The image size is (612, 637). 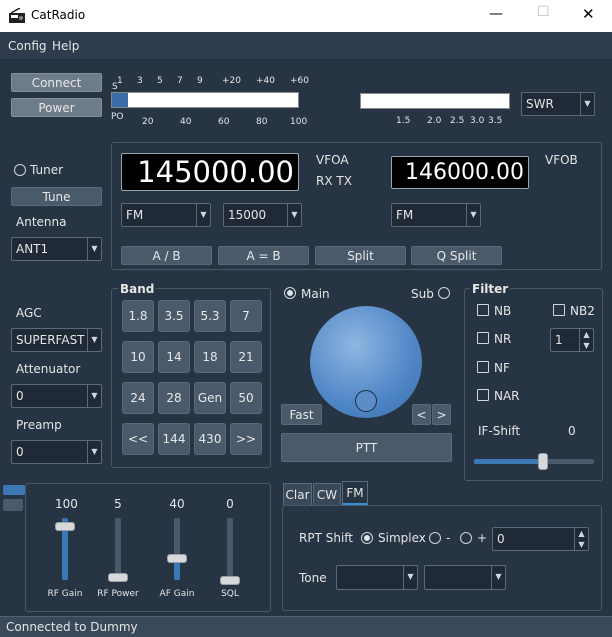 I want to click on meter-select: SWR ▼, so click(x=558, y=104).